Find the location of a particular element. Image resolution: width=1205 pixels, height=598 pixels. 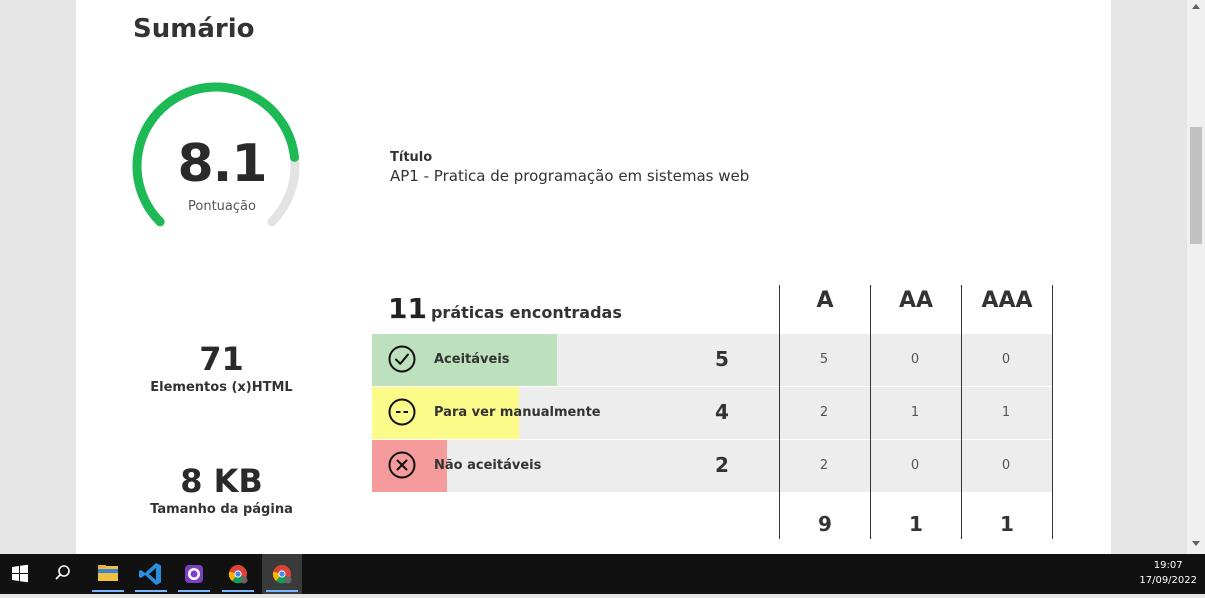

row-total-acceptable: 5 is located at coordinates (722, 359).